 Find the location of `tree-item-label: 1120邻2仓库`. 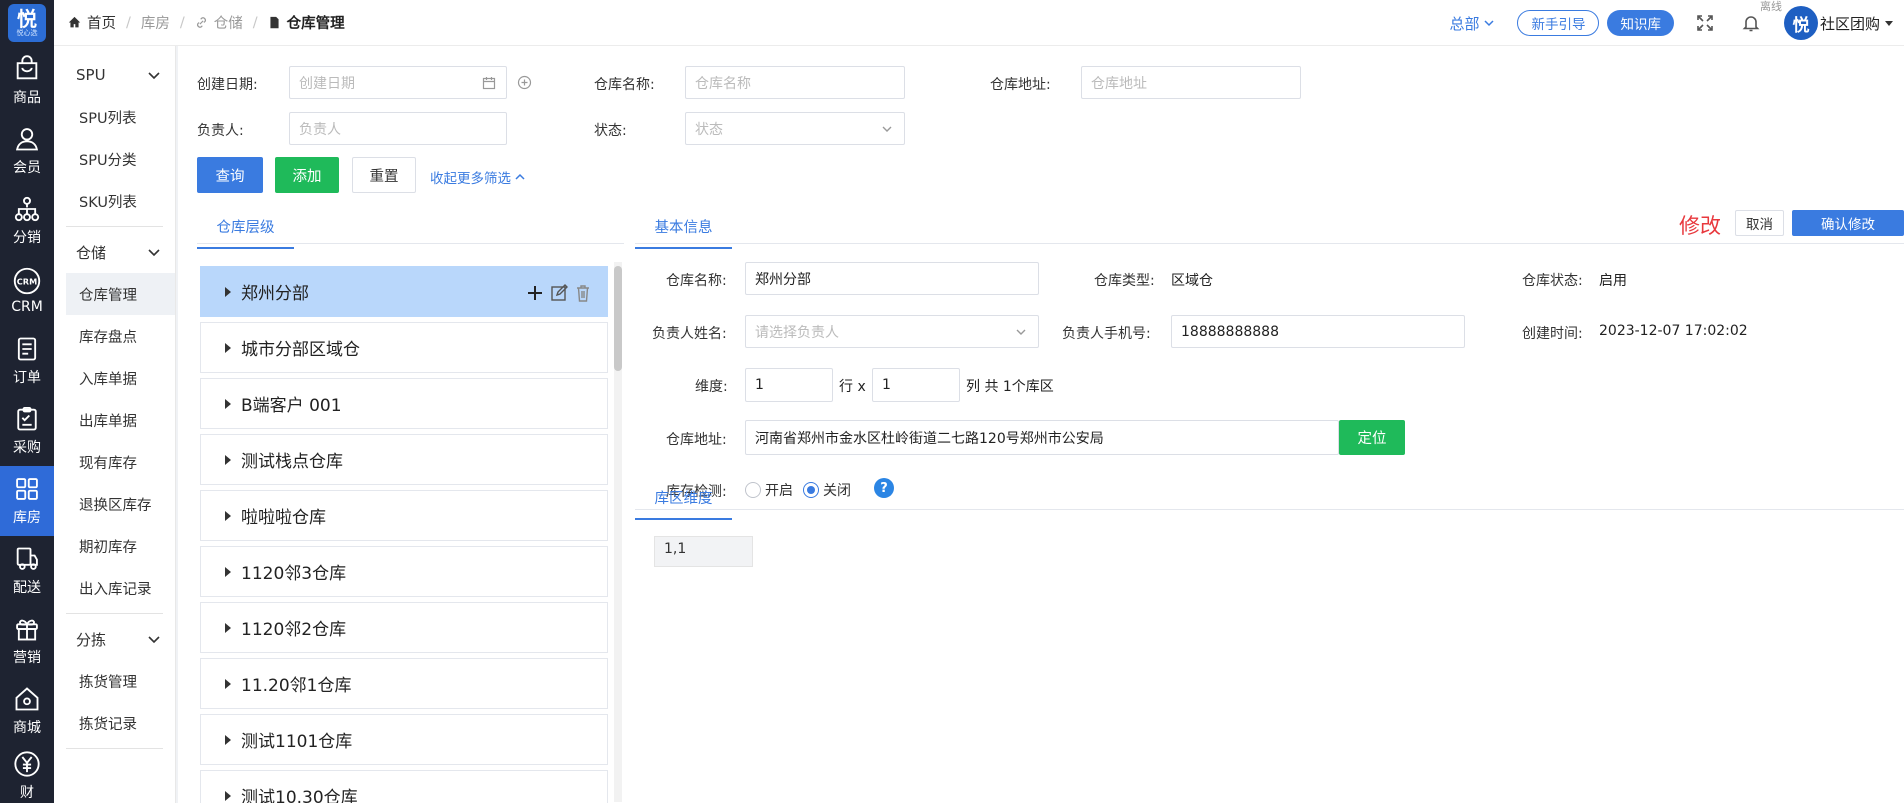

tree-item-label: 1120邻2仓库 is located at coordinates (294, 630).